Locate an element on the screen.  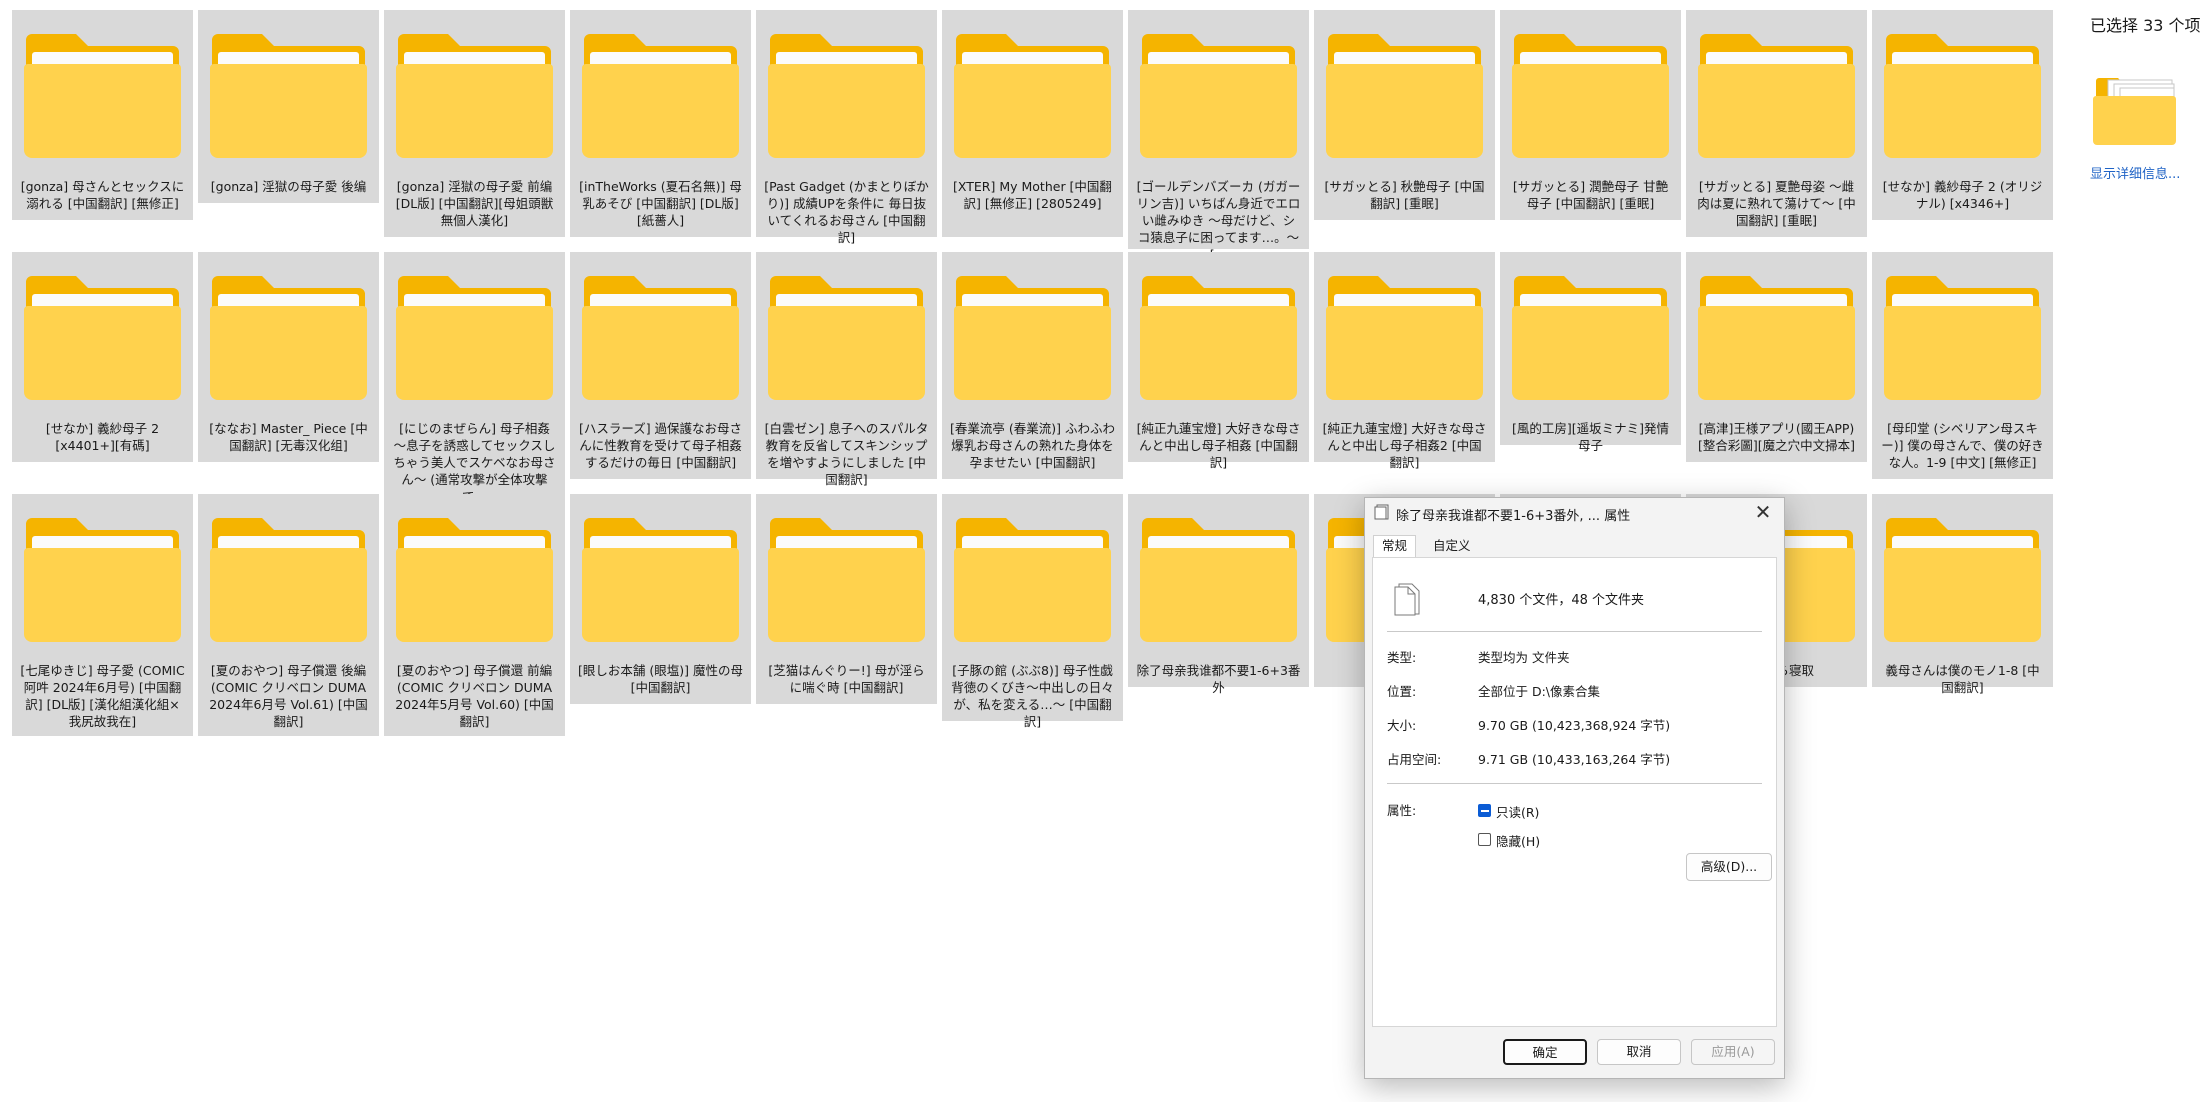
ok-button: 确定 is located at coordinates (1545, 1052).